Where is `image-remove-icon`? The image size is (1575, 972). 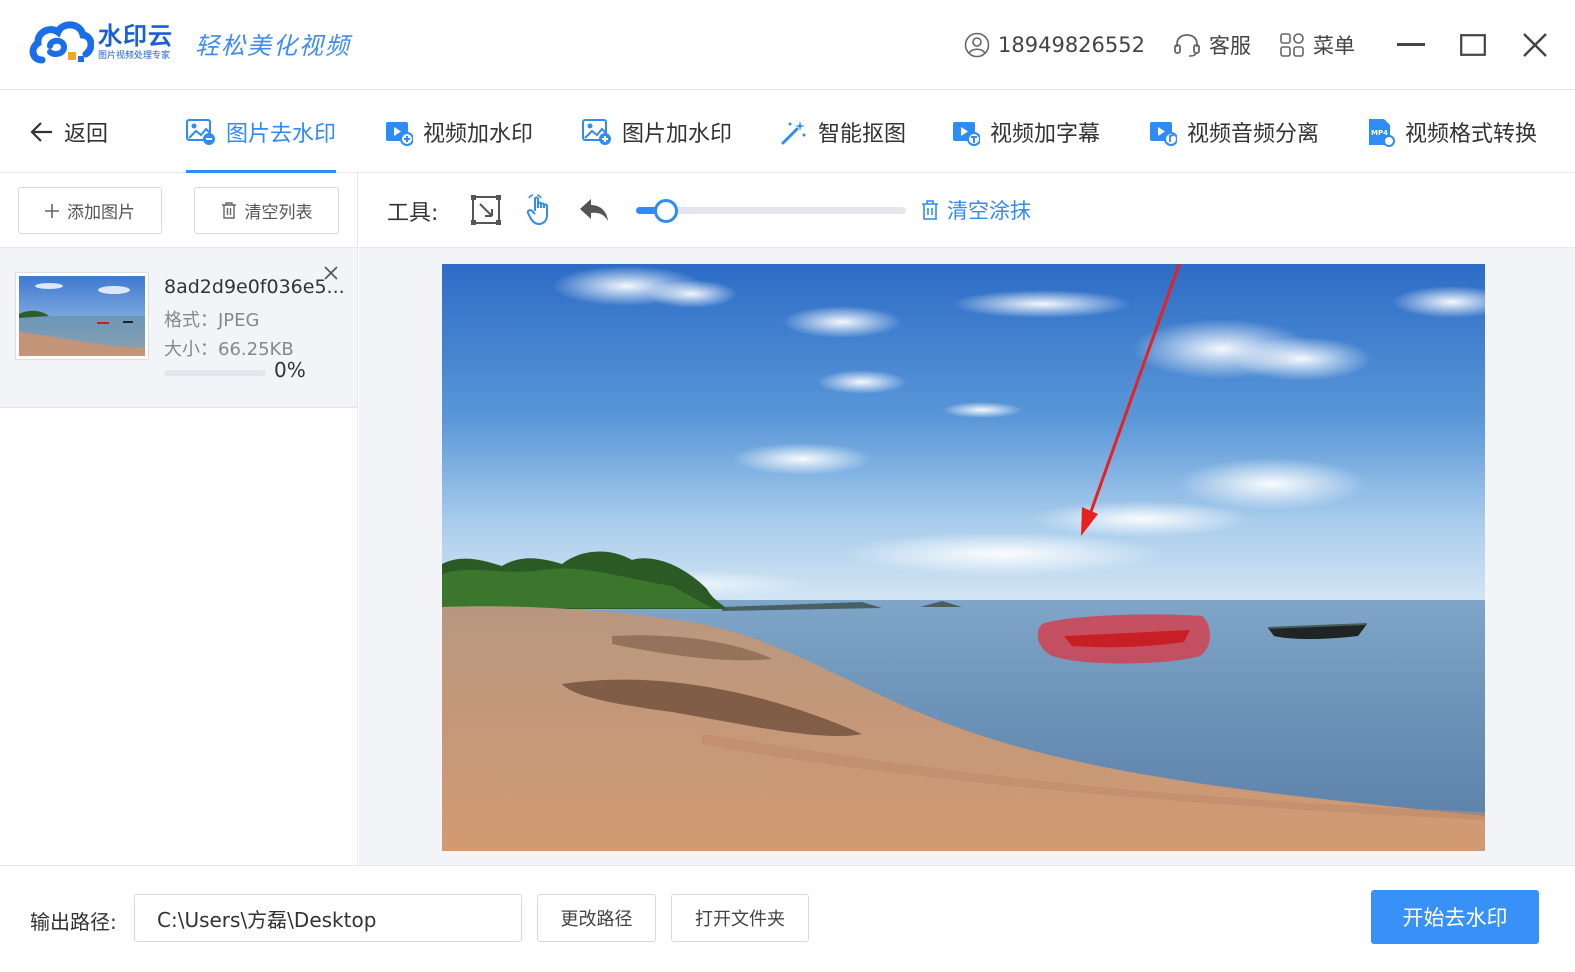 image-remove-icon is located at coordinates (200, 132).